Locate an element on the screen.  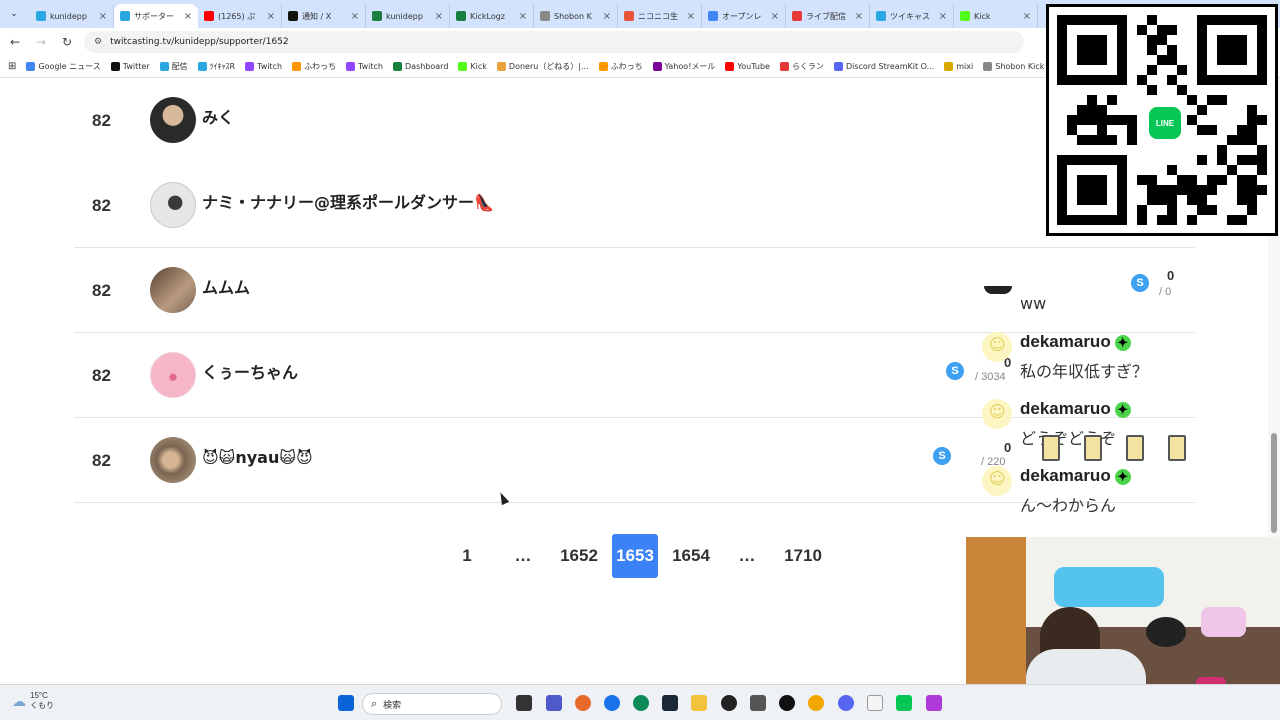
bookmark-item: Google ニュース is located at coordinates (63, 66).